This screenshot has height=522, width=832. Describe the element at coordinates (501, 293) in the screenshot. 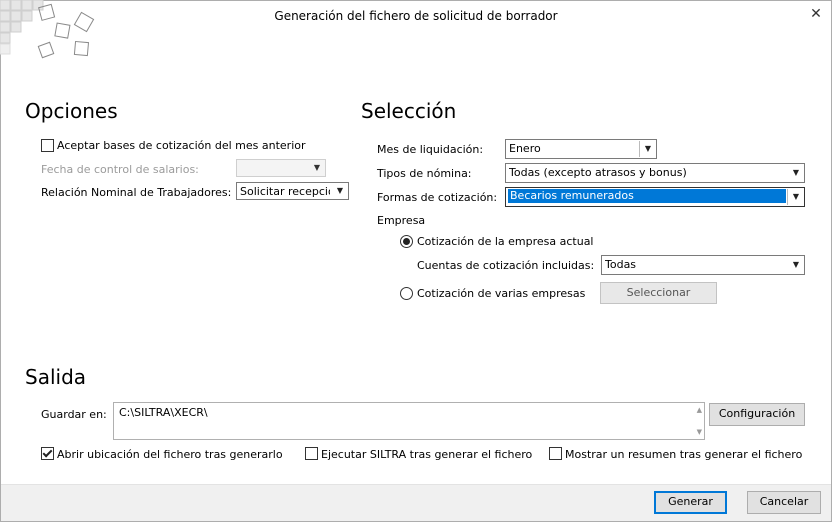

I see `radio-varias-empresas-label: Cotización de varias empresas` at that location.